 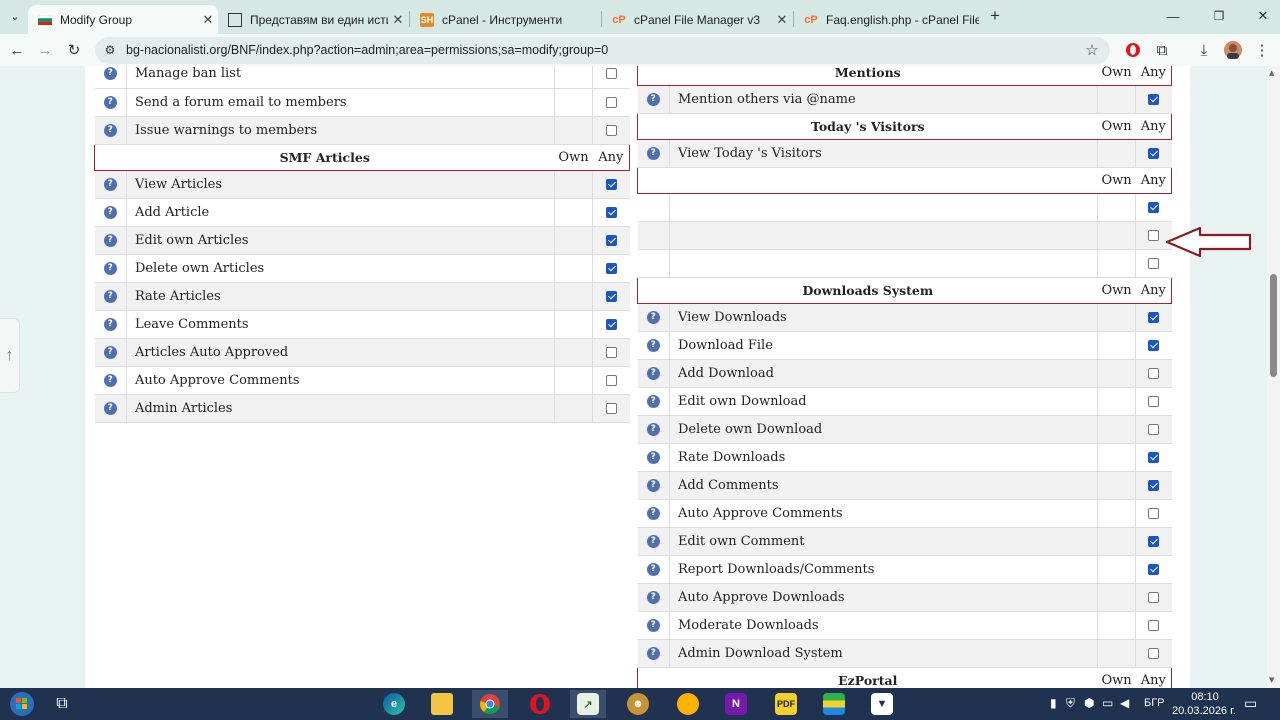 What do you see at coordinates (110, 50) in the screenshot?
I see `site-info-icon: ⚙` at bounding box center [110, 50].